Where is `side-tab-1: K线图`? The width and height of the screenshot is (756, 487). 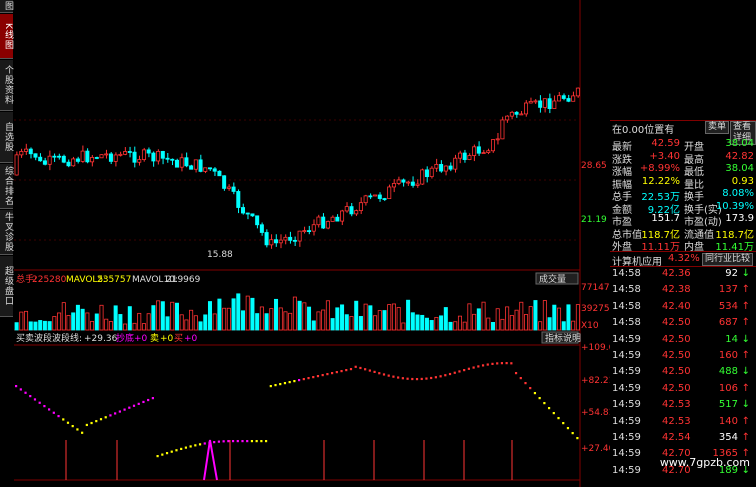 side-tab-1: K线图 is located at coordinates (6, 36).